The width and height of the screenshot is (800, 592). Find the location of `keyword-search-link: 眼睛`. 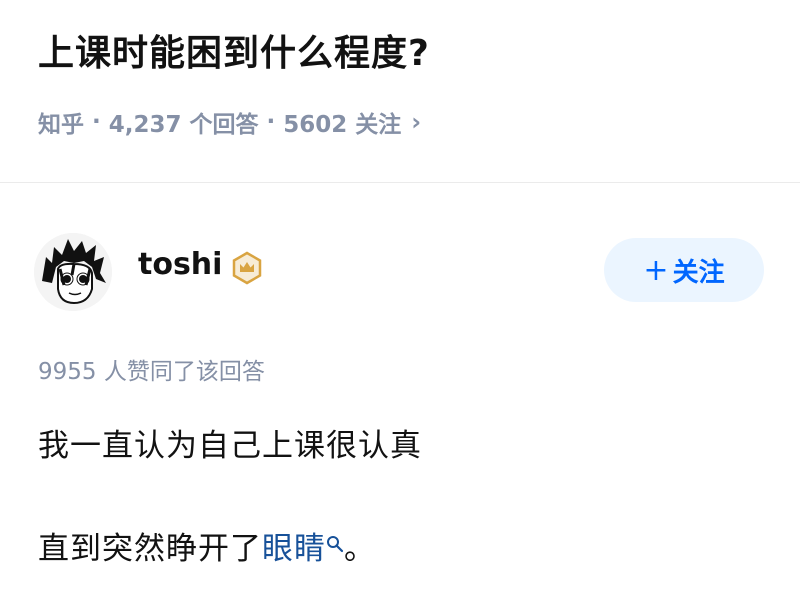

keyword-search-link: 眼睛 is located at coordinates (303, 549).